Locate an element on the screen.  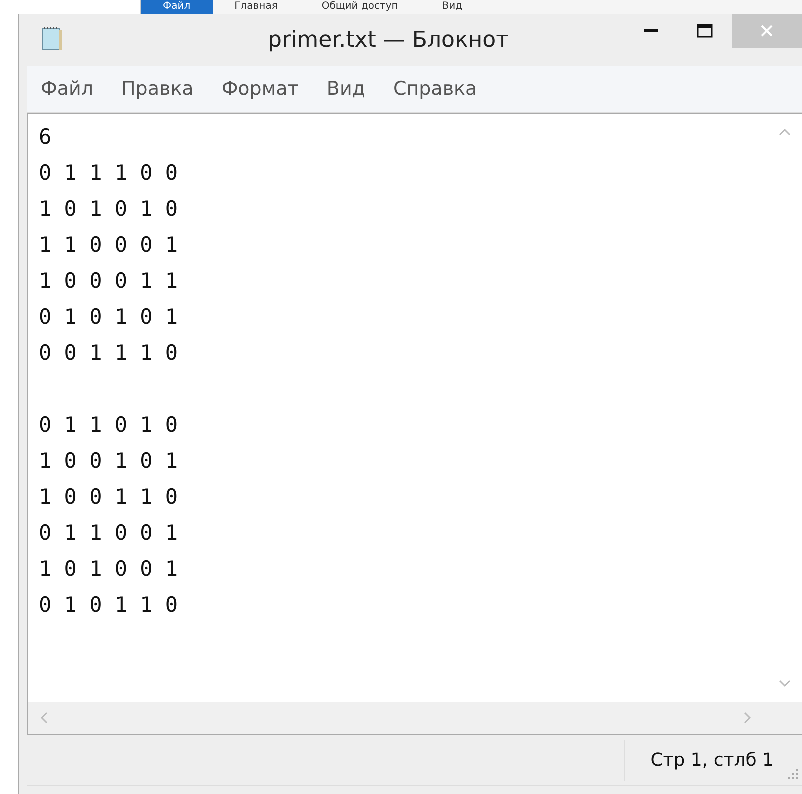
ribbon-tab: Файл is located at coordinates (177, 7).